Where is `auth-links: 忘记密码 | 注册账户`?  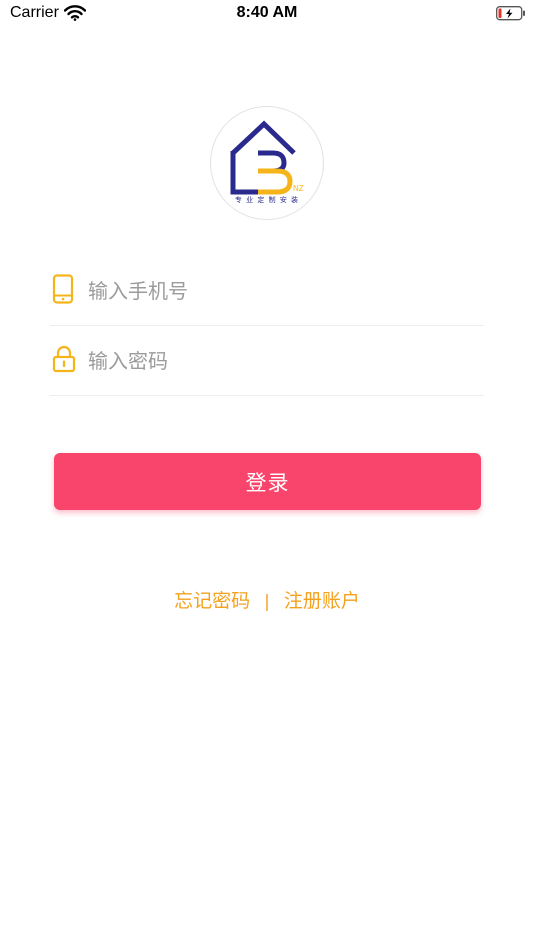
auth-links: 忘记密码 | 注册账户 is located at coordinates (267, 599).